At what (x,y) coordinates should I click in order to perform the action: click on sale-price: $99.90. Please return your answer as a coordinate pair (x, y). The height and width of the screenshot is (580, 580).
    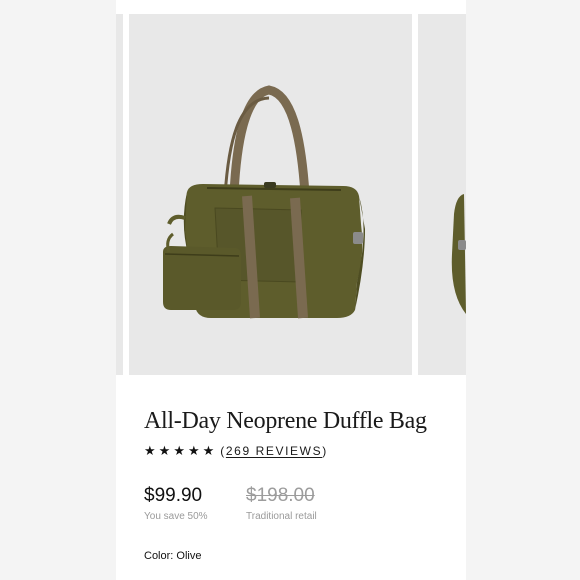
    Looking at the image, I should click on (173, 495).